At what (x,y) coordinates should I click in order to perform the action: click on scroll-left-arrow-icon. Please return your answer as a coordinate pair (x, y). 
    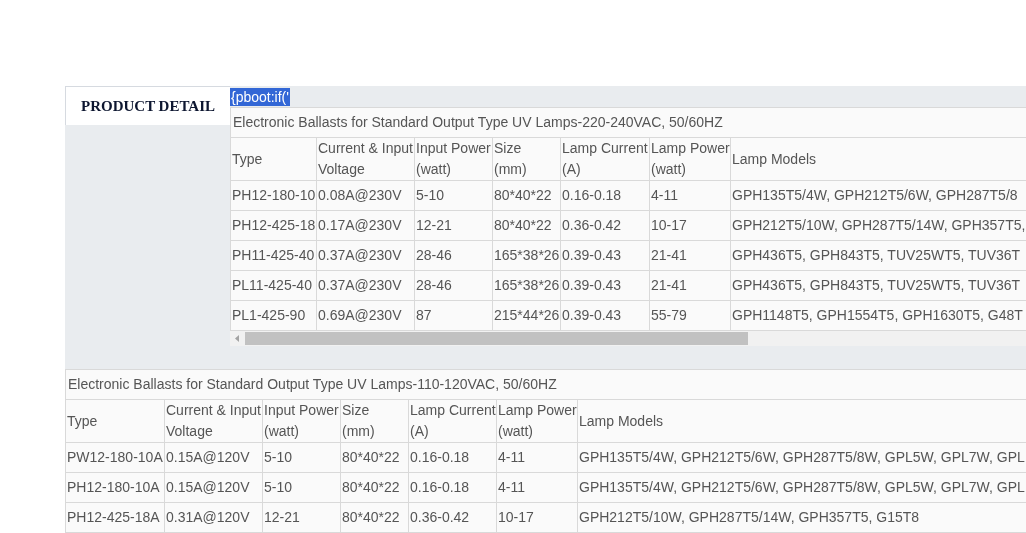
    Looking at the image, I should click on (237, 338).